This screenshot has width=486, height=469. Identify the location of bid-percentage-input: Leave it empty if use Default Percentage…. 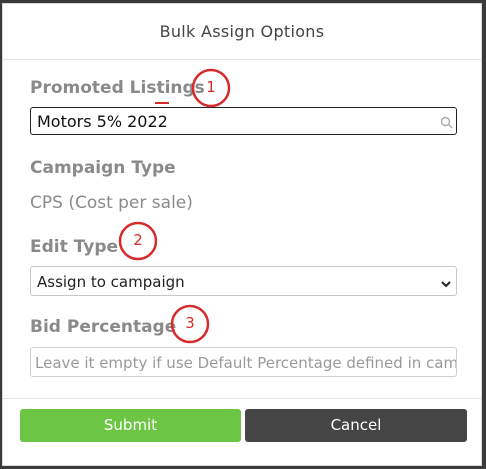
(243, 362).